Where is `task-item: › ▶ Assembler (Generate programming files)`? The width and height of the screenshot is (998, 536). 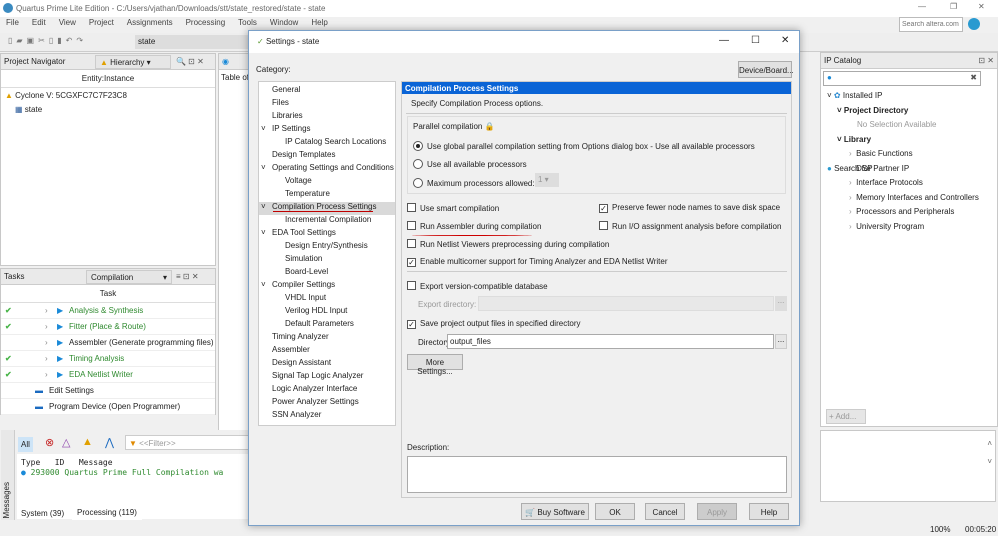
task-item: › ▶ Assembler (Generate programming files) is located at coordinates (108, 343).